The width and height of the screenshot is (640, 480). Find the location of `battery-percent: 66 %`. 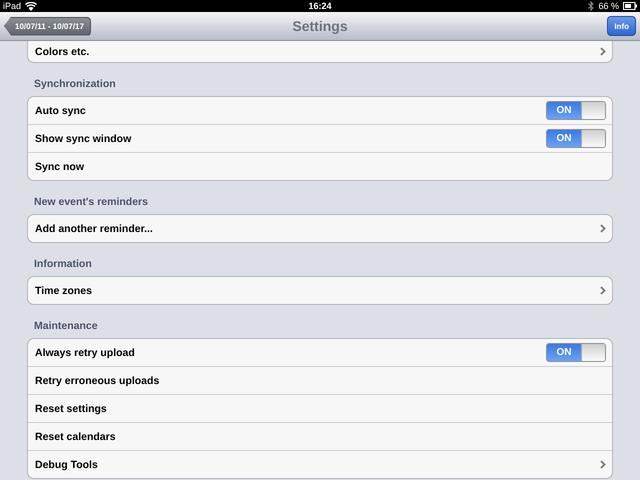

battery-percent: 66 % is located at coordinates (608, 6).